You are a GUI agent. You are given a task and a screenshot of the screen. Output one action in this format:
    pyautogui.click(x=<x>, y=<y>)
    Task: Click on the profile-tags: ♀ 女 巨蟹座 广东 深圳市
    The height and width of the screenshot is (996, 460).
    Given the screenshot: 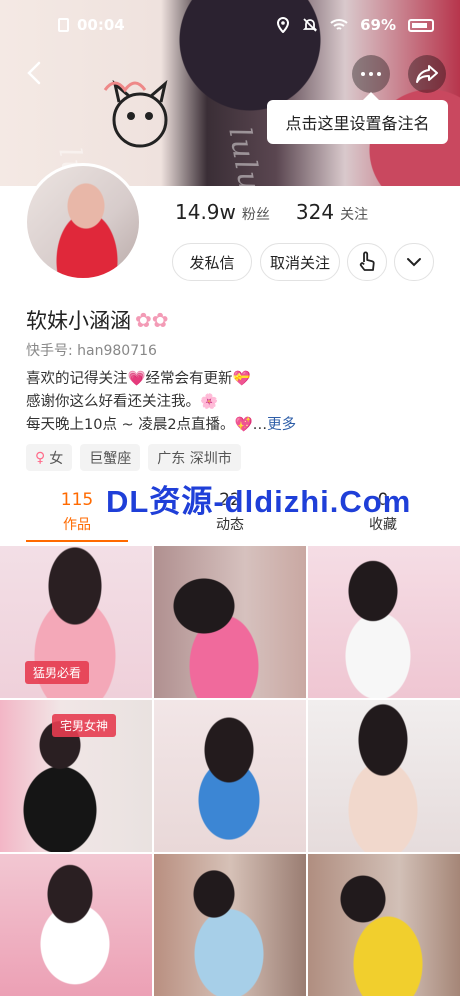 What is the action you would take?
    pyautogui.click(x=133, y=457)
    